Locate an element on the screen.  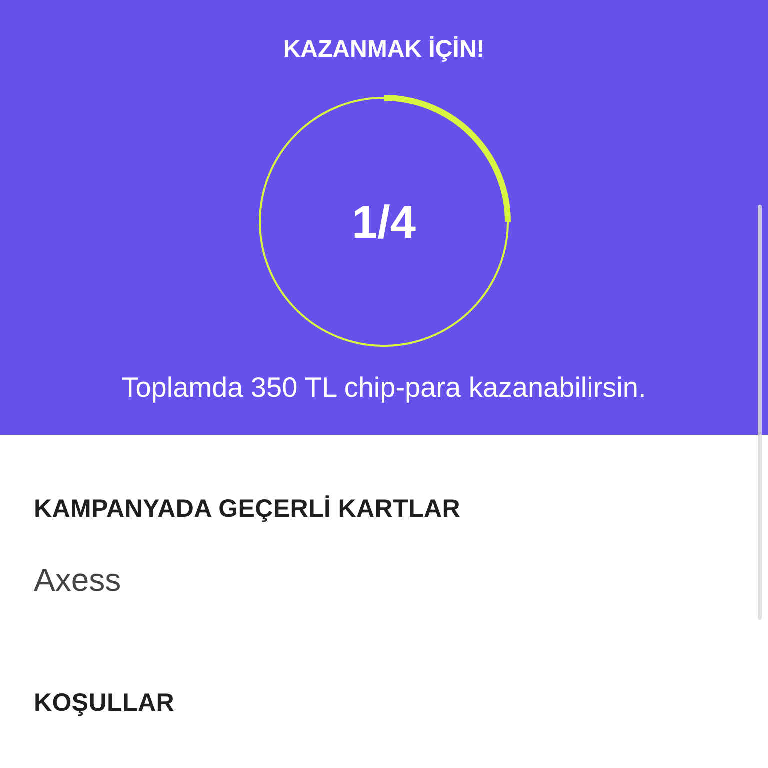
reward-summary: Toplamda 350 TL chip-para kazanabilirsin. is located at coordinates (384, 388).